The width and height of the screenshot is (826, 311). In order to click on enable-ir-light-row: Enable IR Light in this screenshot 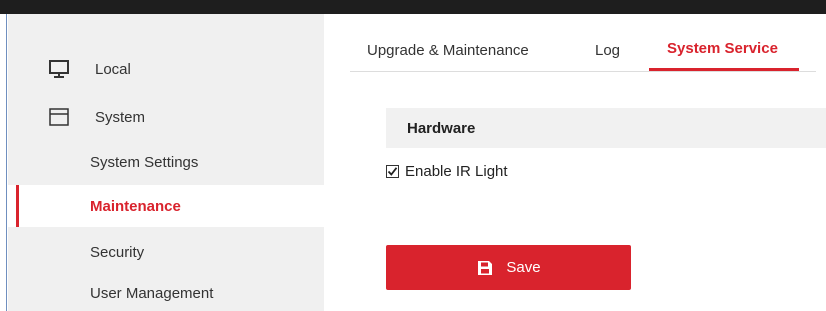, I will do `click(447, 171)`.